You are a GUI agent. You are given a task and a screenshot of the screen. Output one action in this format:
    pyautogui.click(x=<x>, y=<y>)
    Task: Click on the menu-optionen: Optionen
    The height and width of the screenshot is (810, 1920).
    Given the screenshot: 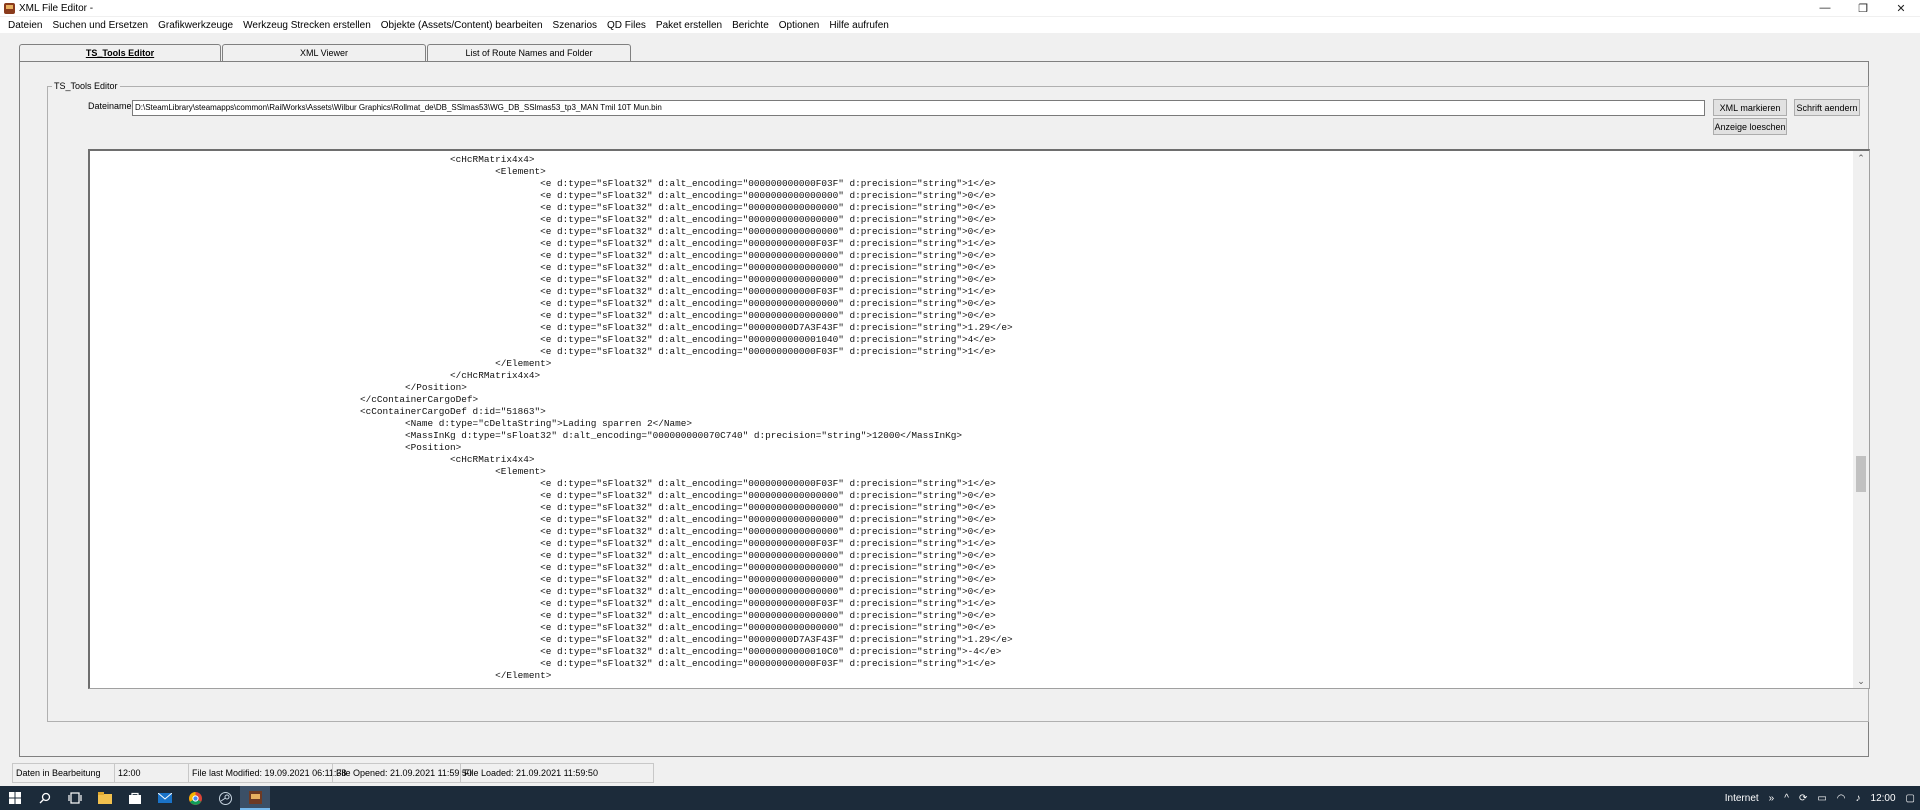 What is the action you would take?
    pyautogui.click(x=799, y=25)
    